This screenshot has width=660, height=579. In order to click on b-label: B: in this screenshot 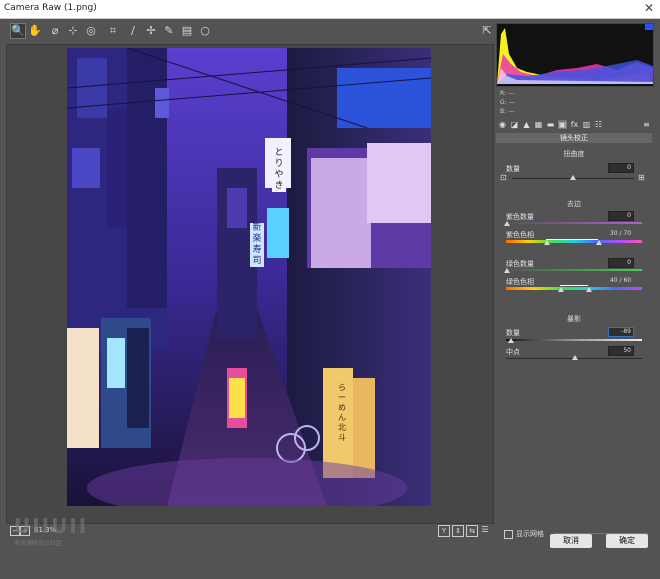, I will do `click(503, 111)`.